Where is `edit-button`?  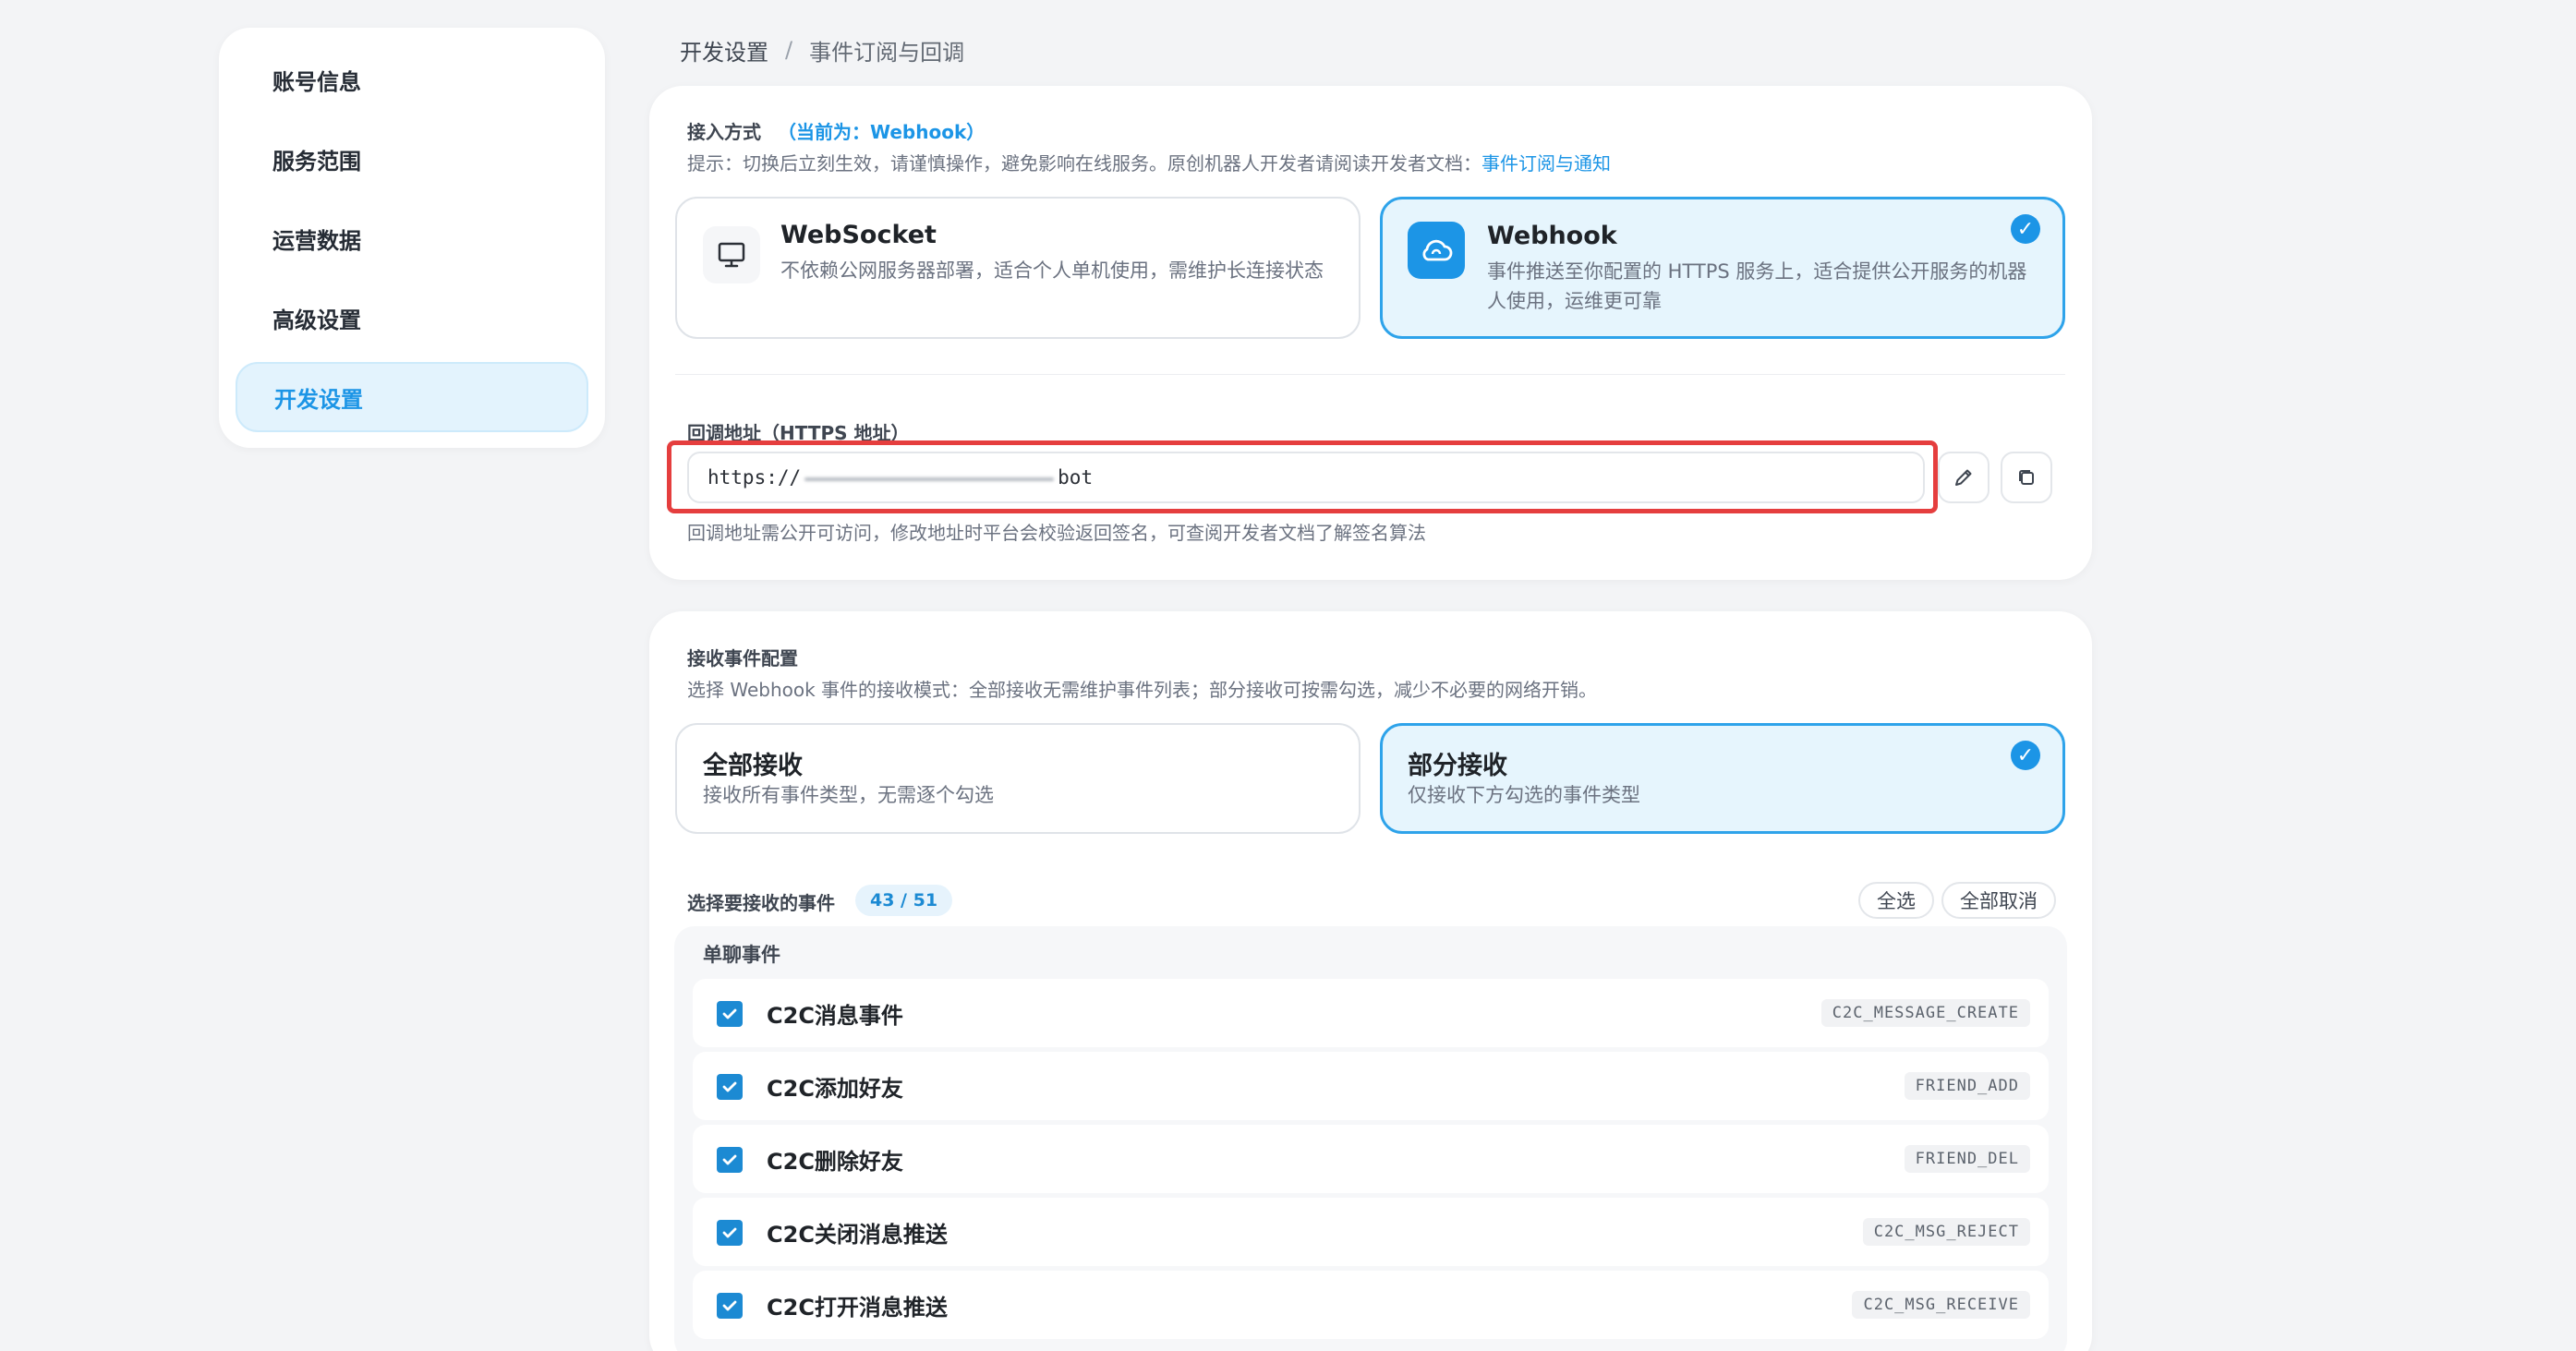 edit-button is located at coordinates (1963, 478).